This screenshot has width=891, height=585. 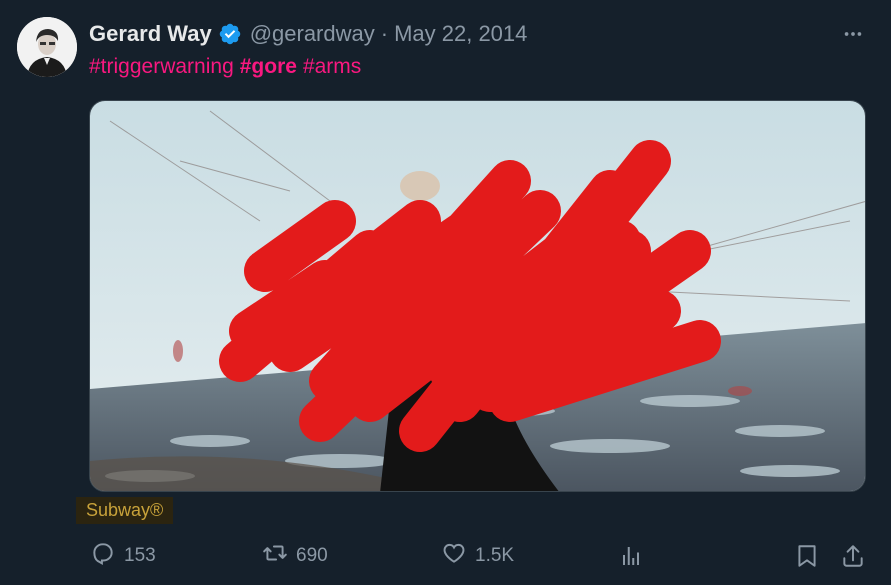 What do you see at coordinates (807, 556) in the screenshot?
I see `bookmark-icon` at bounding box center [807, 556].